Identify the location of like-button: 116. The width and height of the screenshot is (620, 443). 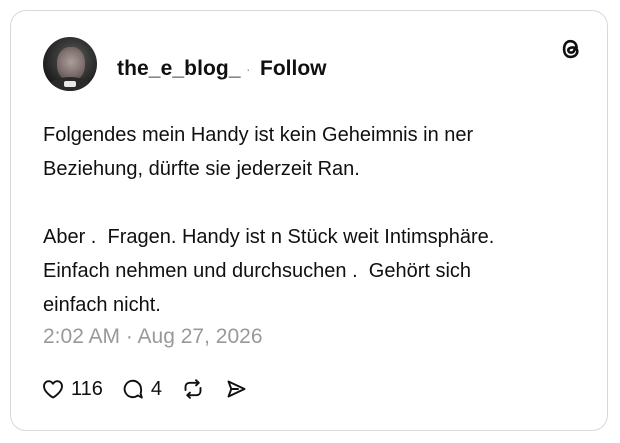
(72, 389).